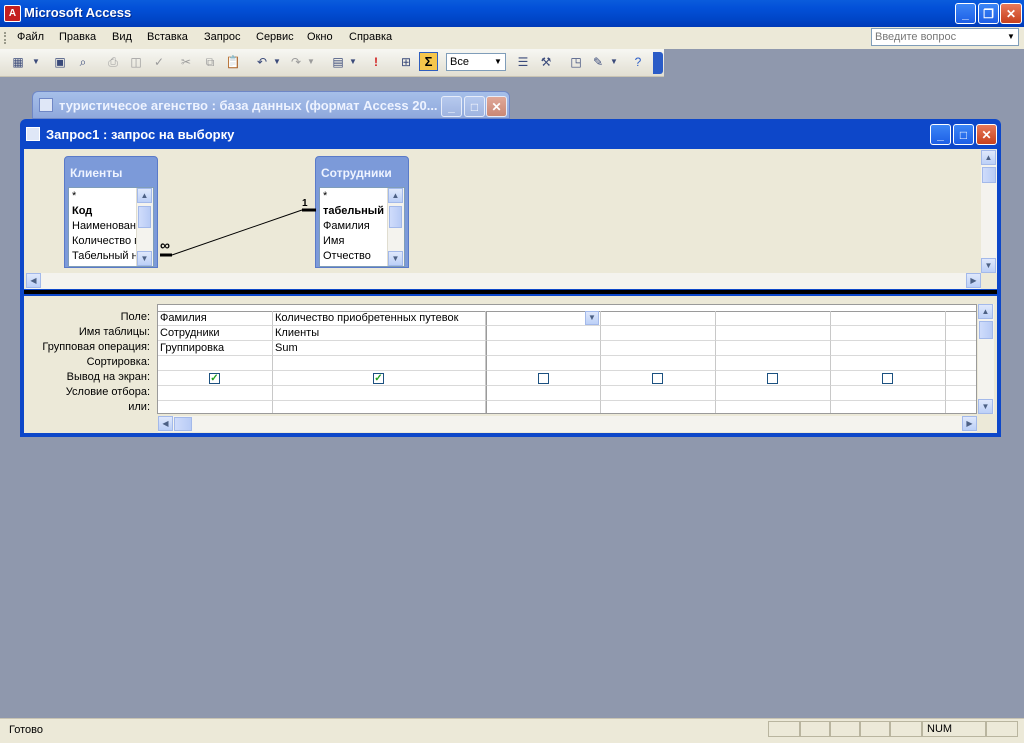 This screenshot has height=743, width=1024. I want to click on save-icon: ▣, so click(60, 62).